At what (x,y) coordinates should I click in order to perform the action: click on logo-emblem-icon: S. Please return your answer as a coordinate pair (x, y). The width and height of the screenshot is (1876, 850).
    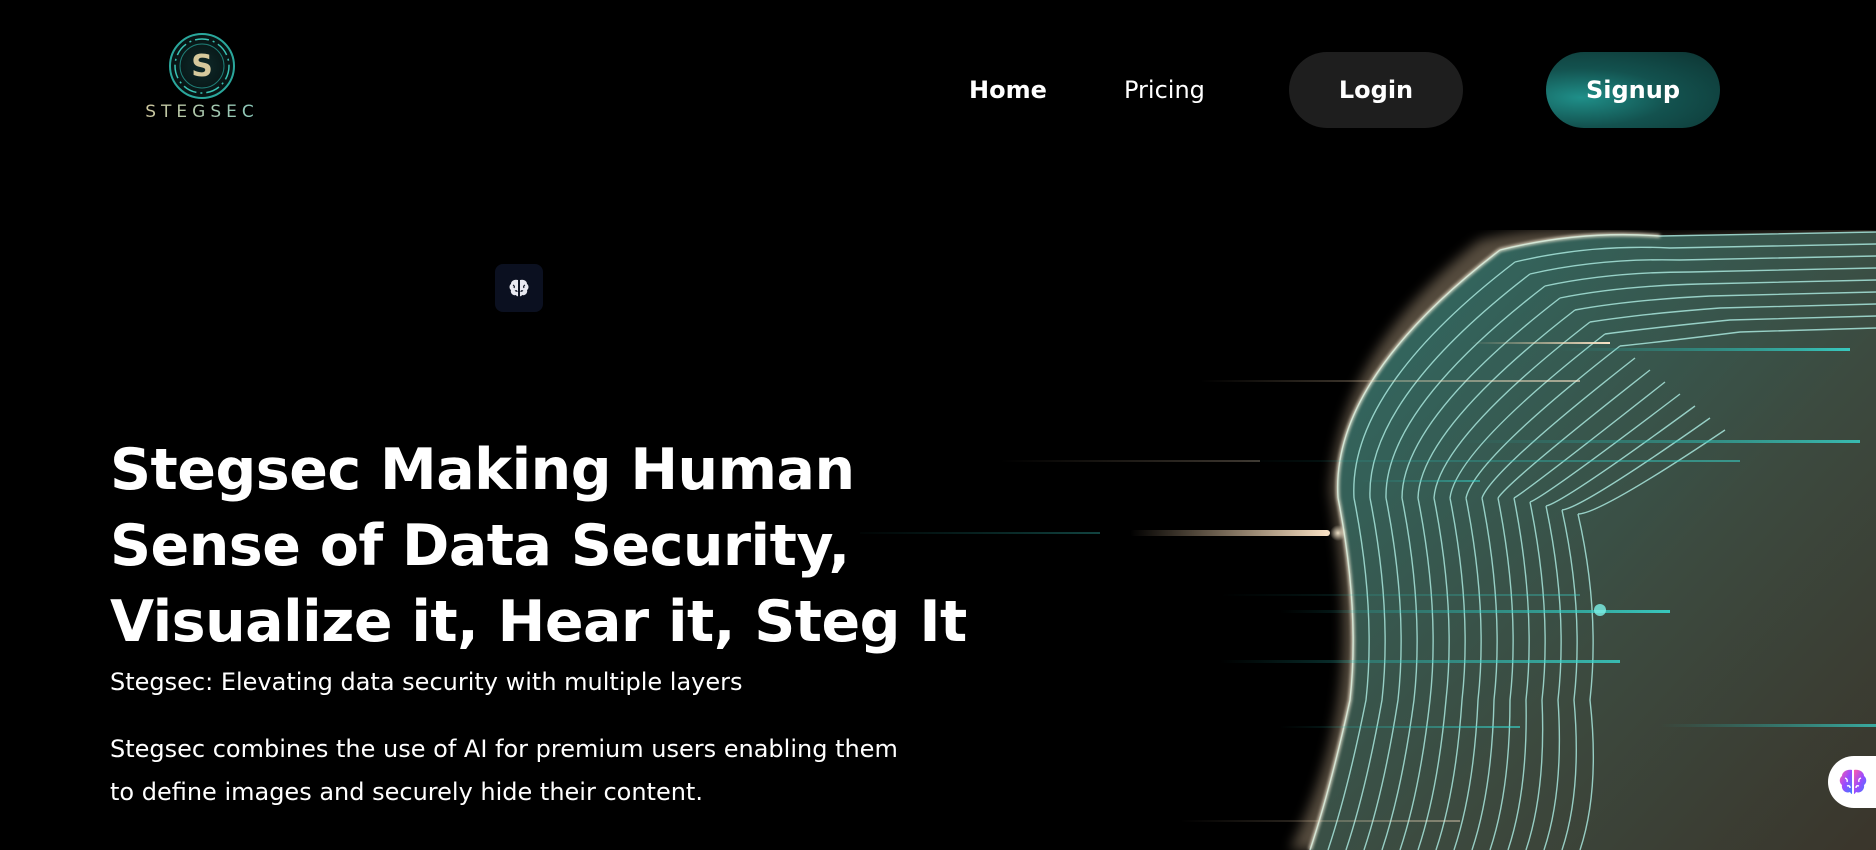
    Looking at the image, I should click on (202, 66).